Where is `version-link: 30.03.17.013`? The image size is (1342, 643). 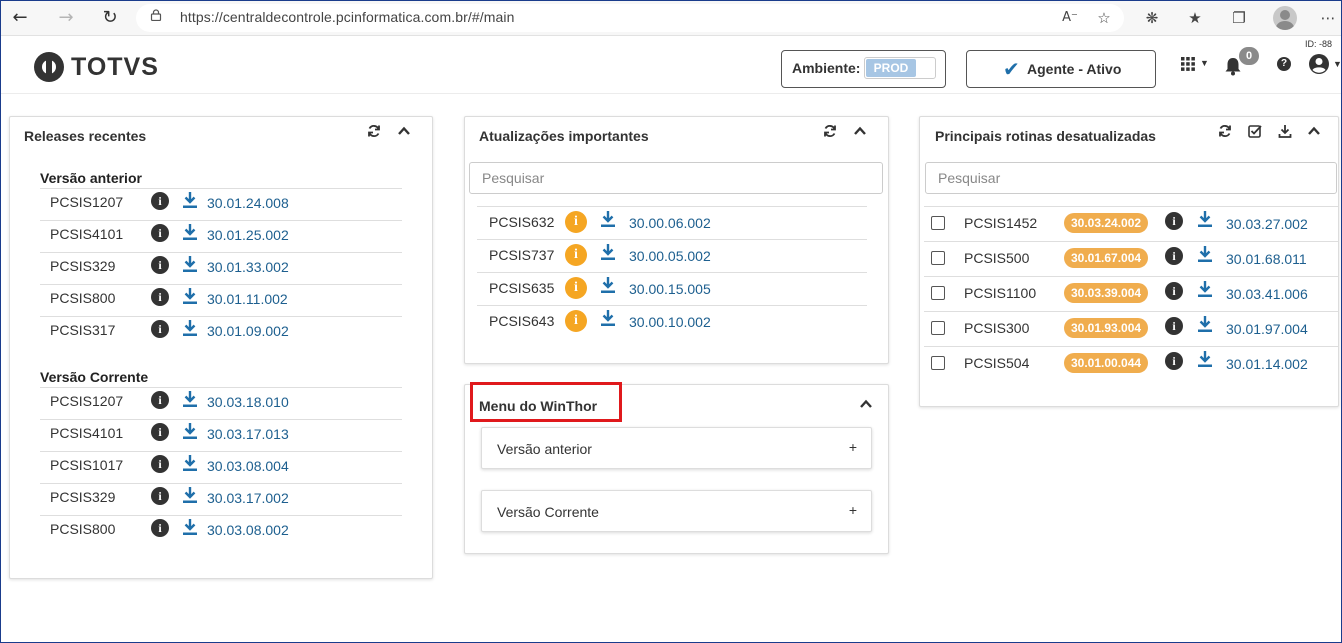 version-link: 30.03.17.013 is located at coordinates (248, 434).